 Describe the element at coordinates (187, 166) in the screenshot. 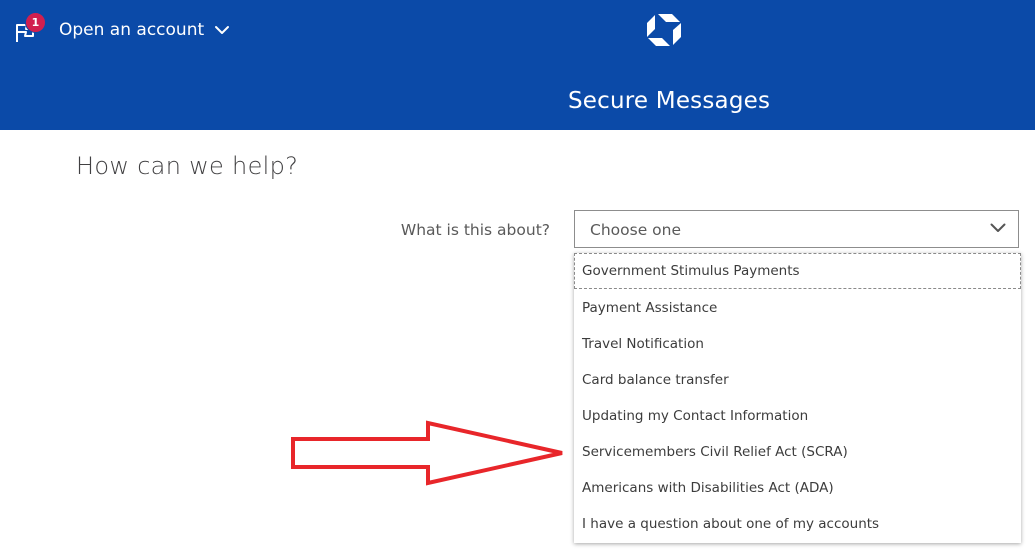

I see `help-heading: How can we help?` at that location.